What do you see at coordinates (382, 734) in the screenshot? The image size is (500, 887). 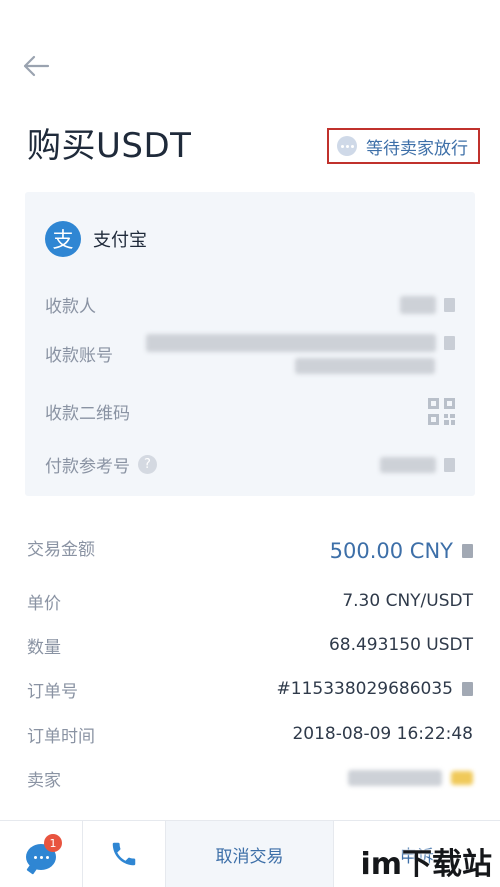 I see `order-time-value: 2018-08-09 16:22:48` at bounding box center [382, 734].